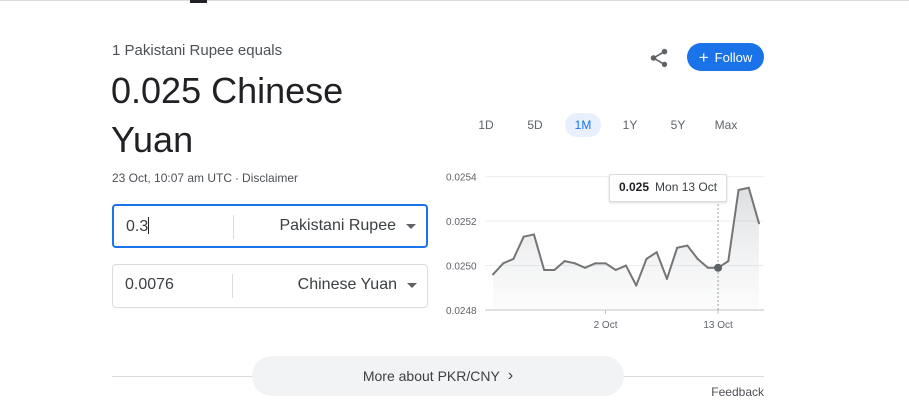 Image resolution: width=909 pixels, height=411 pixels. What do you see at coordinates (626, 248) in the screenshot?
I see `area-fill` at bounding box center [626, 248].